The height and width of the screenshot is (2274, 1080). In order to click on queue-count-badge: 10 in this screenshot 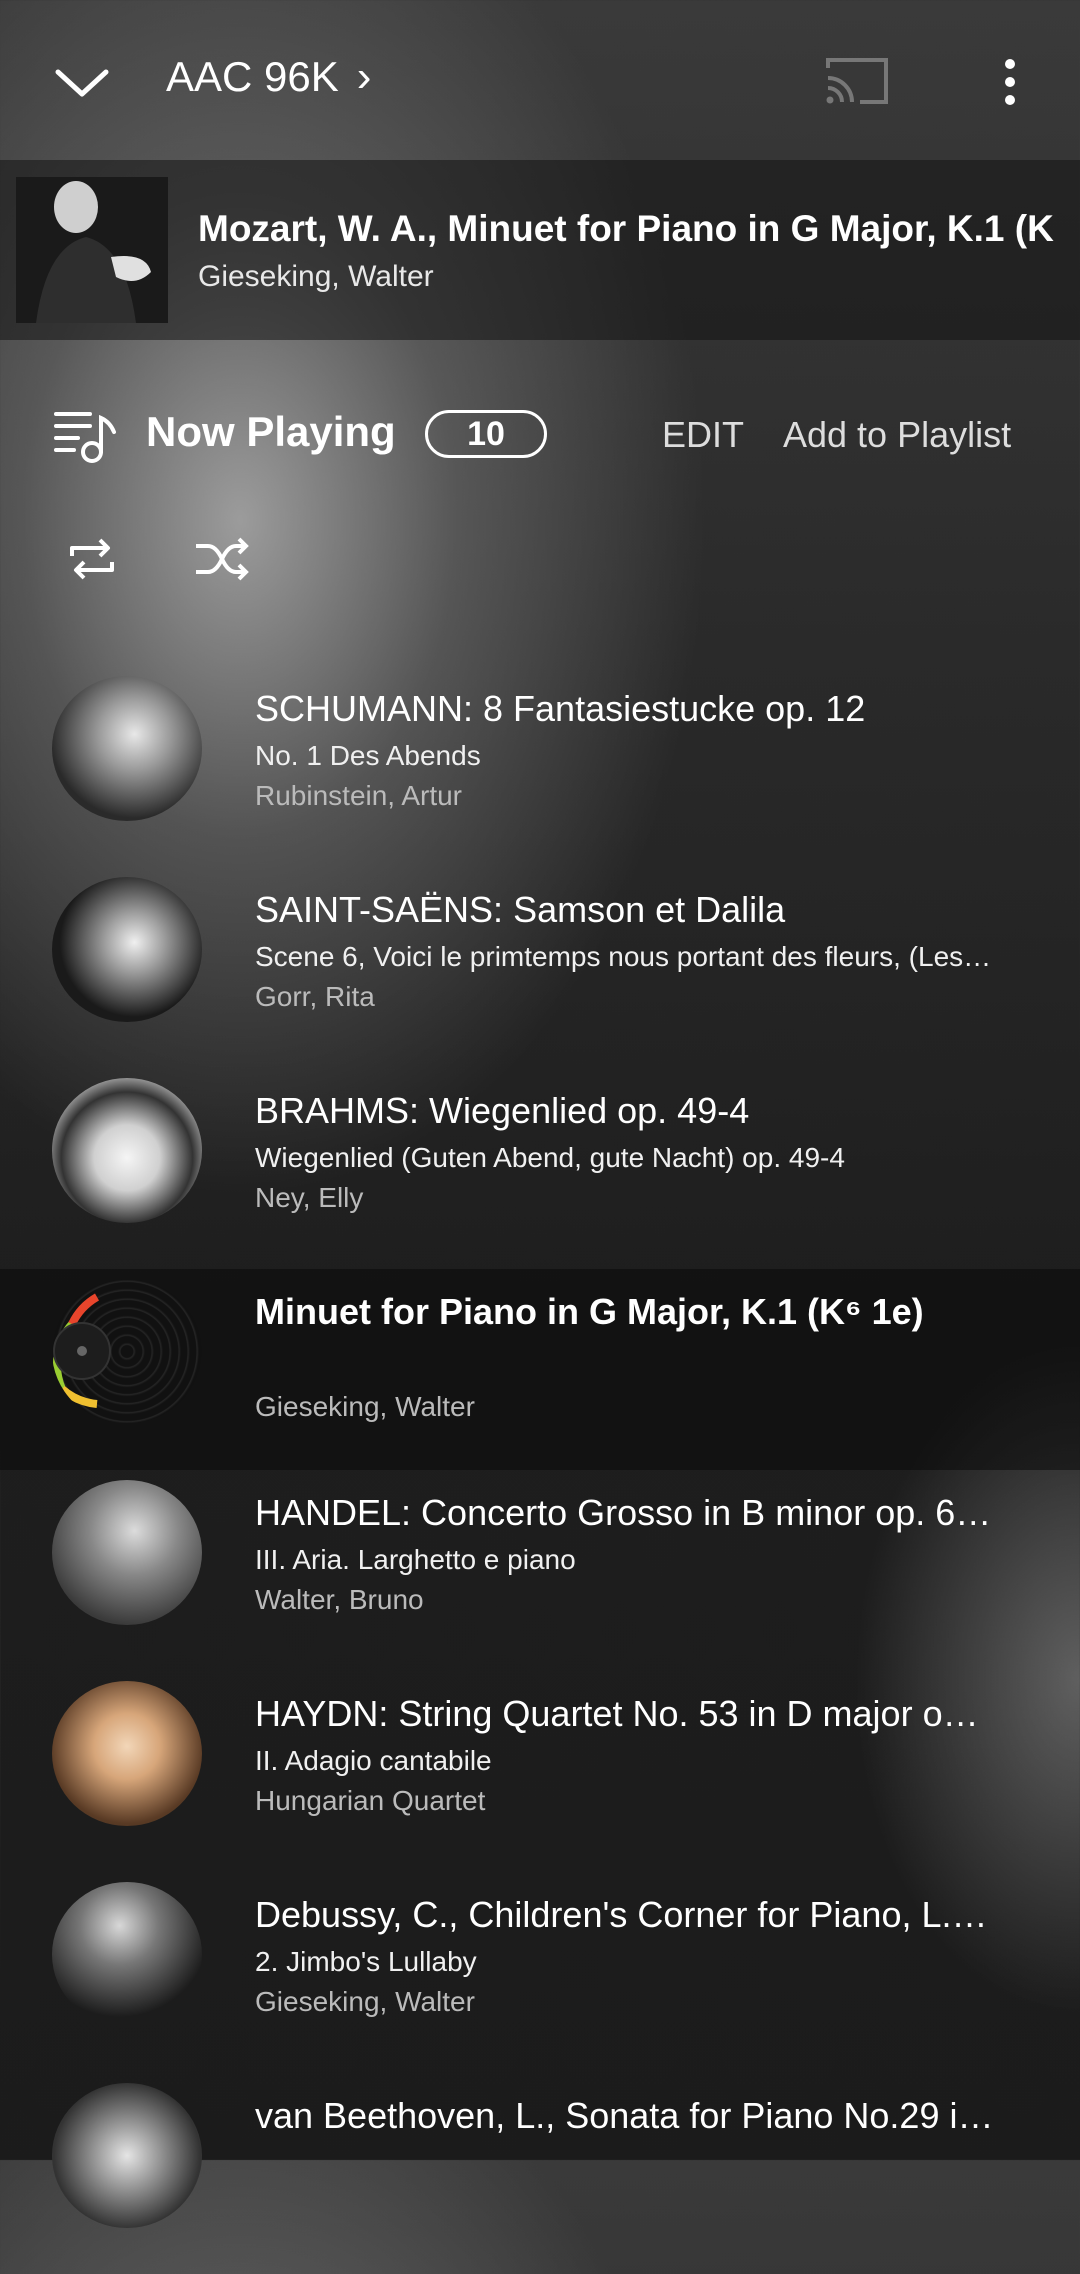, I will do `click(486, 434)`.